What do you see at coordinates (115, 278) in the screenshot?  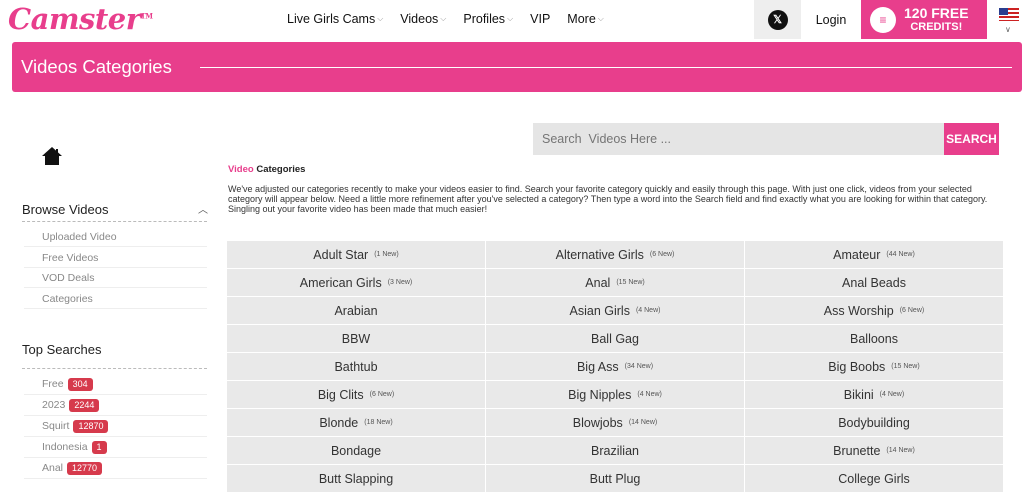 I see `browse-item: VOD Deals` at bounding box center [115, 278].